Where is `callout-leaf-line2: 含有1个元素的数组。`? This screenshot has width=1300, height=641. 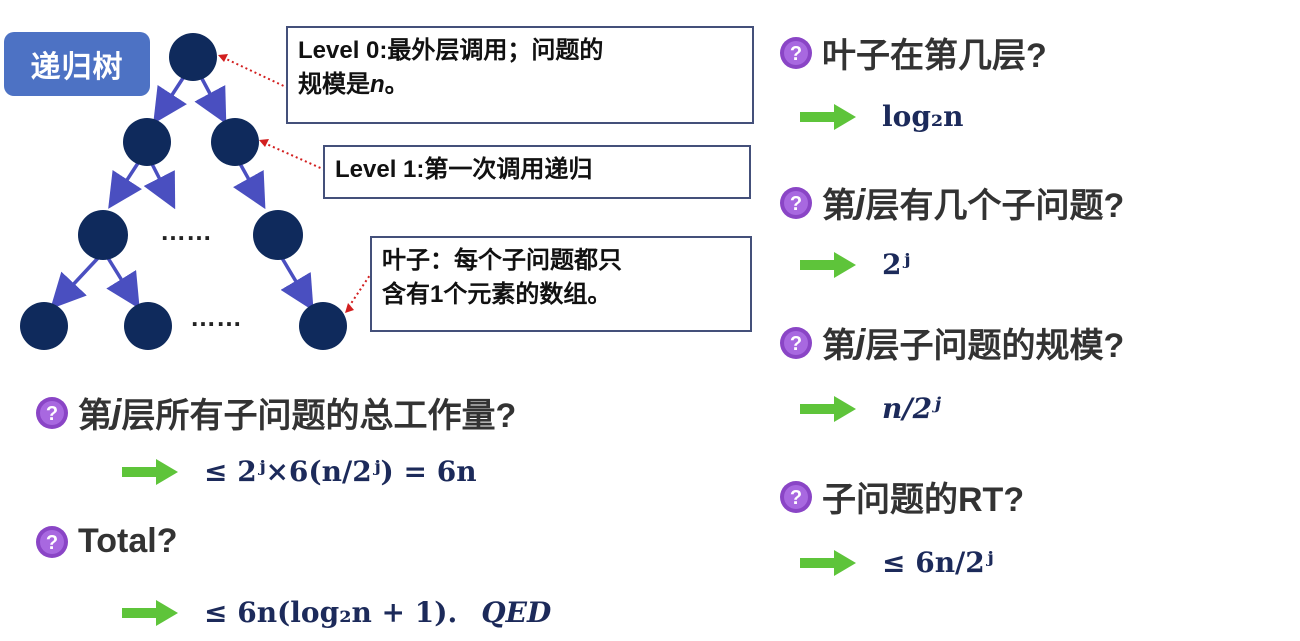 callout-leaf-line2: 含有1个元素的数组。 is located at coordinates (497, 294).